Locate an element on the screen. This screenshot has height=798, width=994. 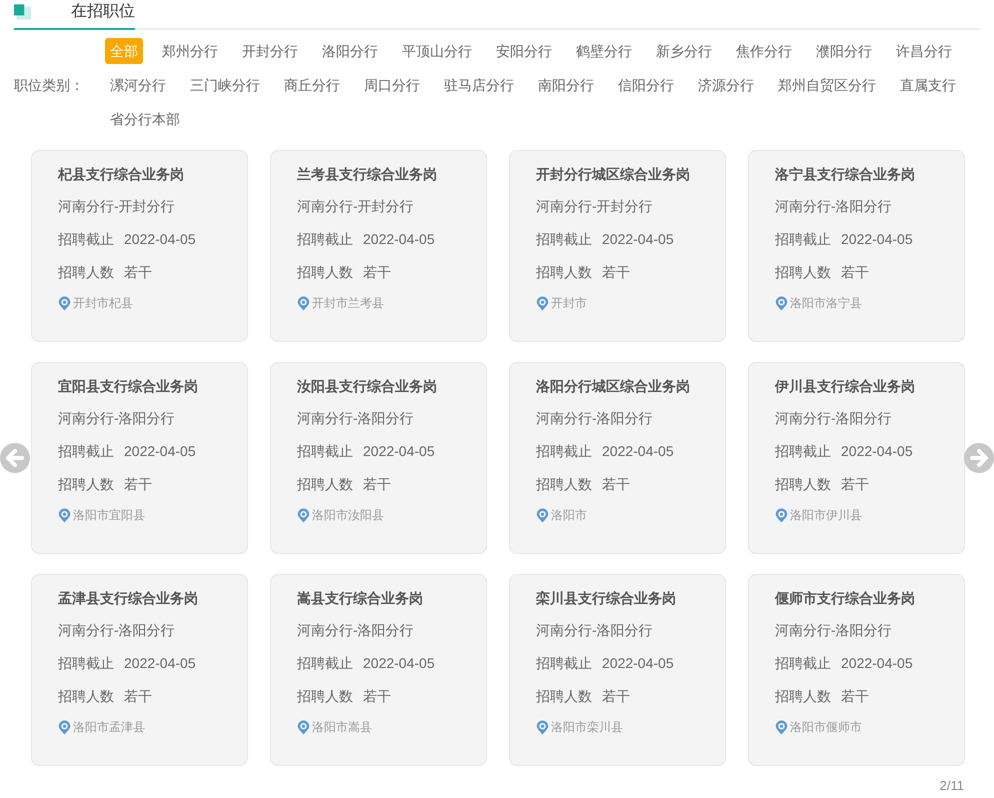
job-card: 栾川县支行综合业务岗 河南分行-洛阳分行 招聘截止 2022-04-05 招聘人数 若干 洛阳市栾川县 is located at coordinates (617, 670).